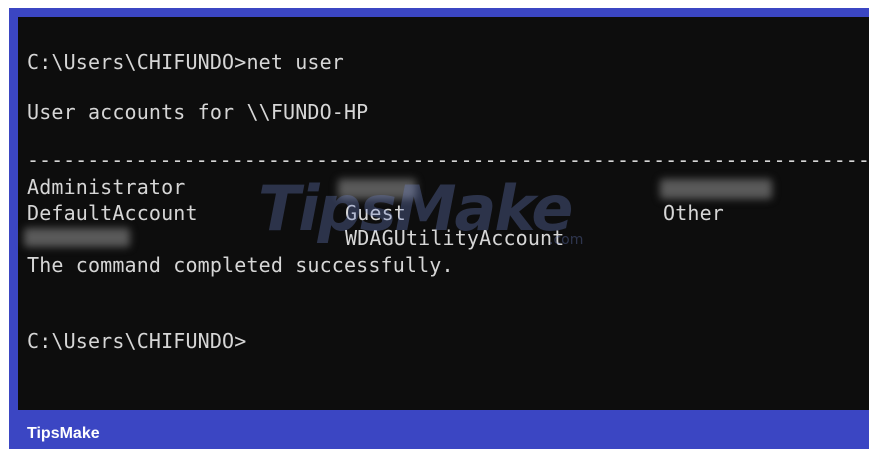  I want to click on brand-label: TipsMake, so click(63, 433).